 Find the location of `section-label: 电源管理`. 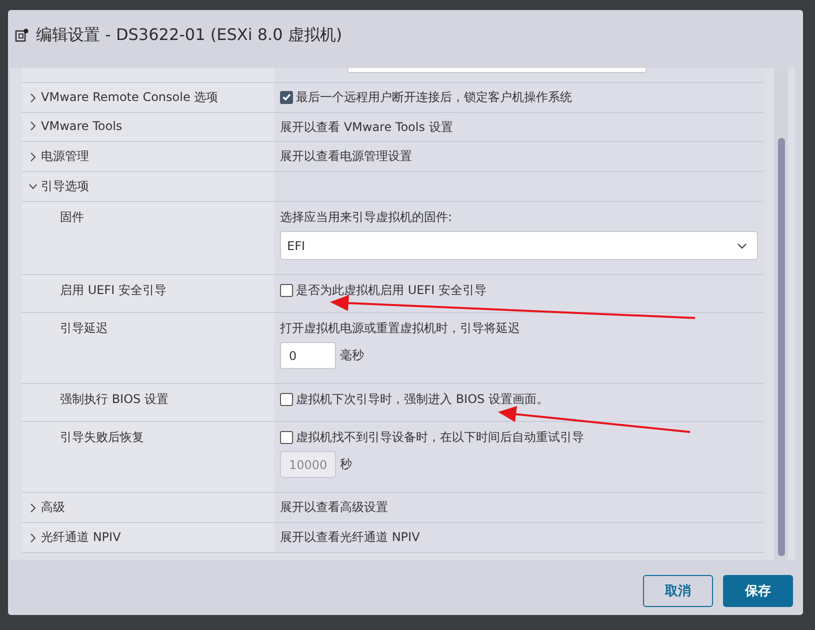

section-label: 电源管理 is located at coordinates (65, 156).